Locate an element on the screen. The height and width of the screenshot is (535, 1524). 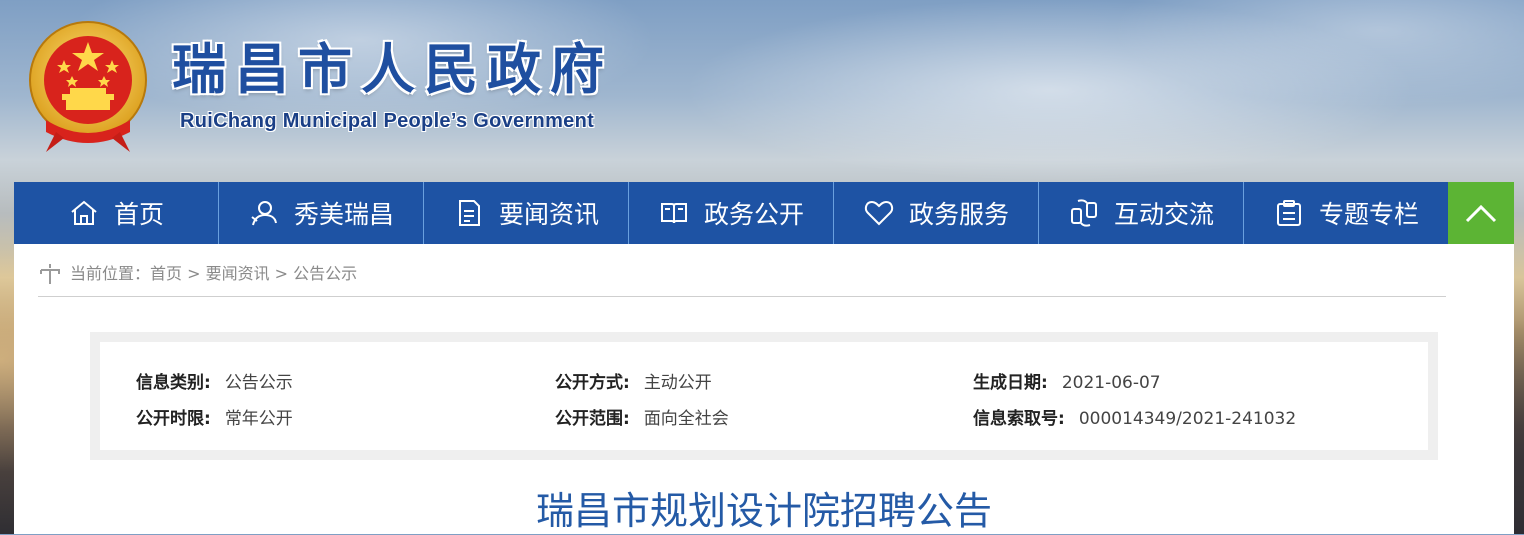
breadcrumb-text: 当前位置：首页 > 要闻资讯 > 公告公示 is located at coordinates (214, 273).